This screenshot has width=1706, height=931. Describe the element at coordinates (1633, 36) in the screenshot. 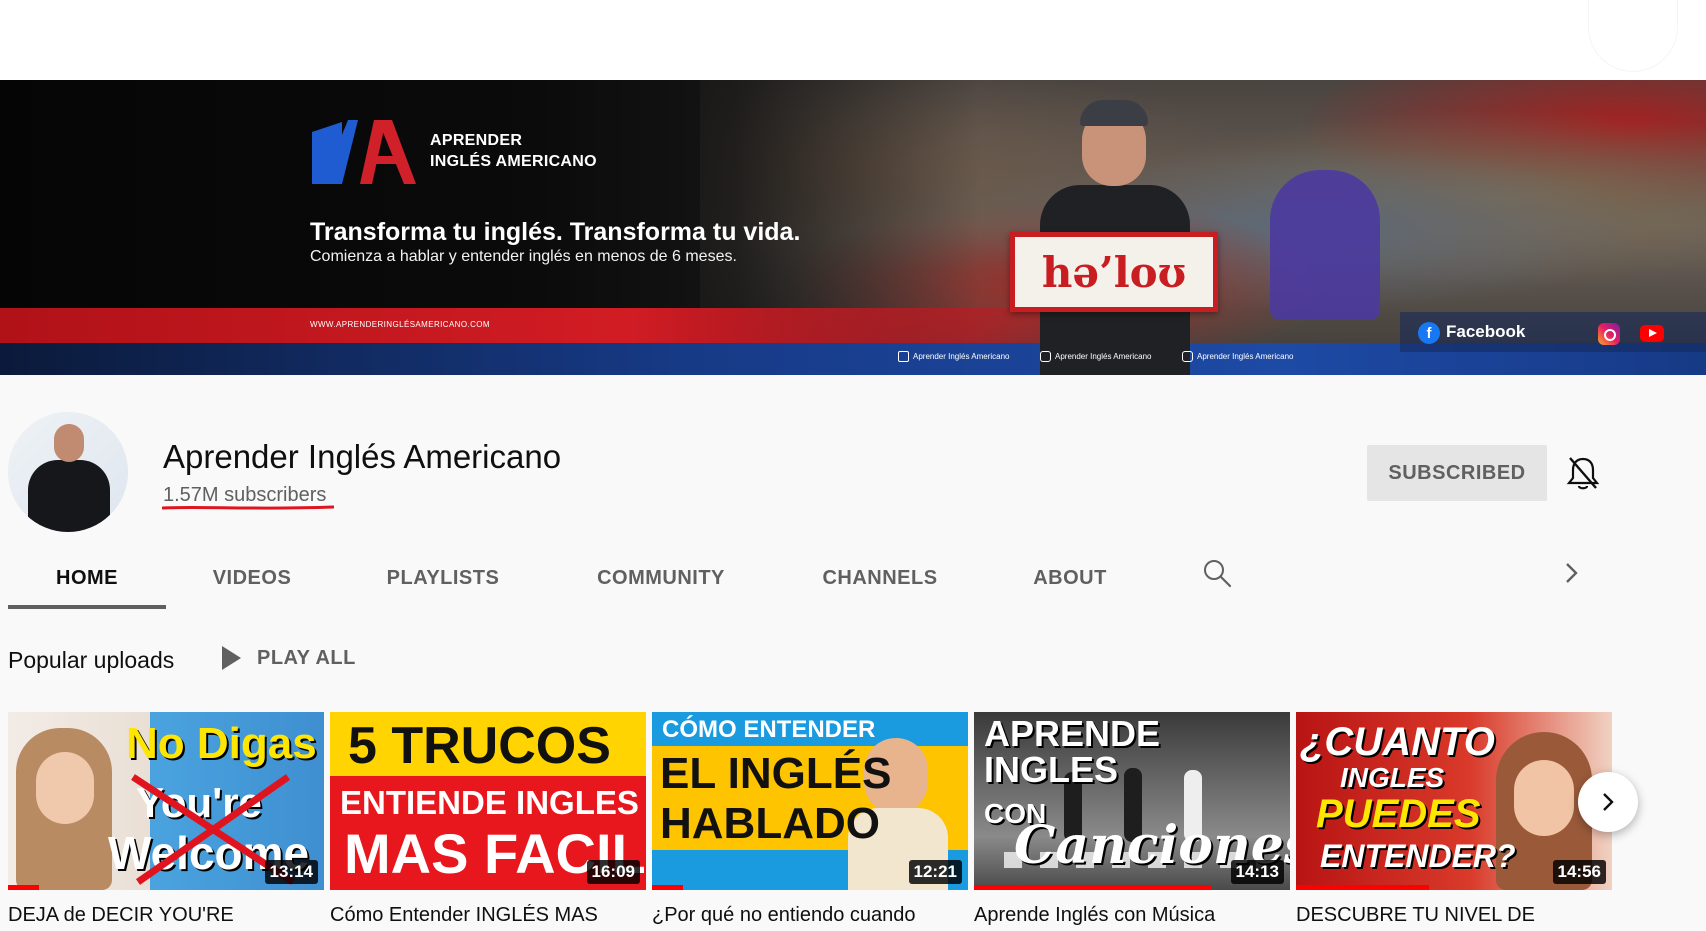

I see `decorative-corner` at that location.